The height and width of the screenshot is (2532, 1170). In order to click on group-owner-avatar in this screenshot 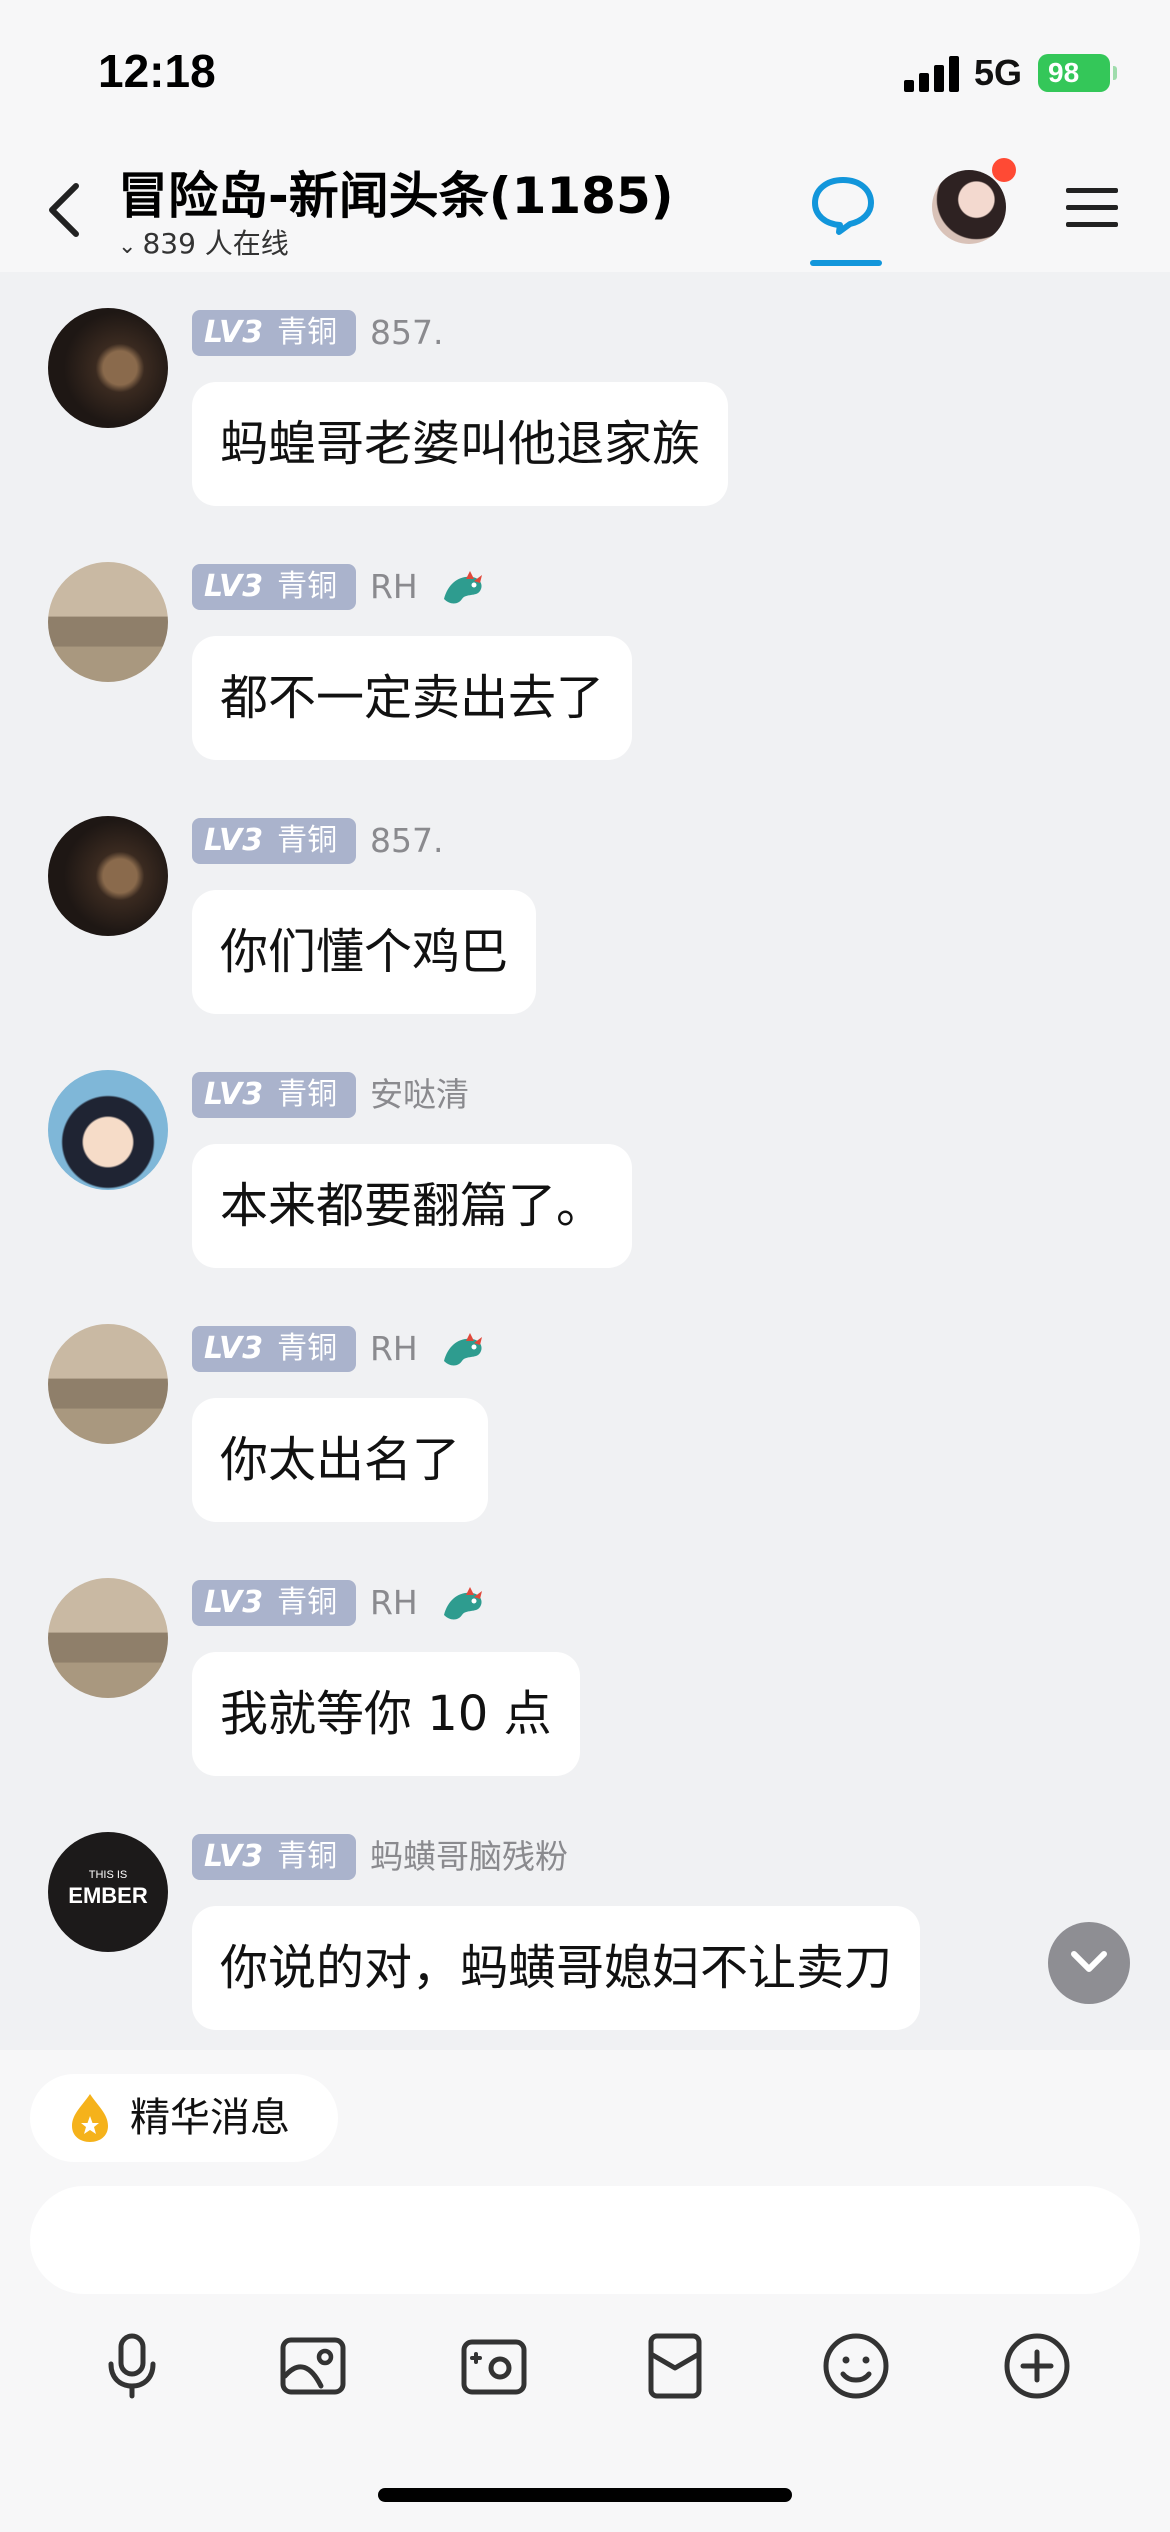, I will do `click(969, 207)`.